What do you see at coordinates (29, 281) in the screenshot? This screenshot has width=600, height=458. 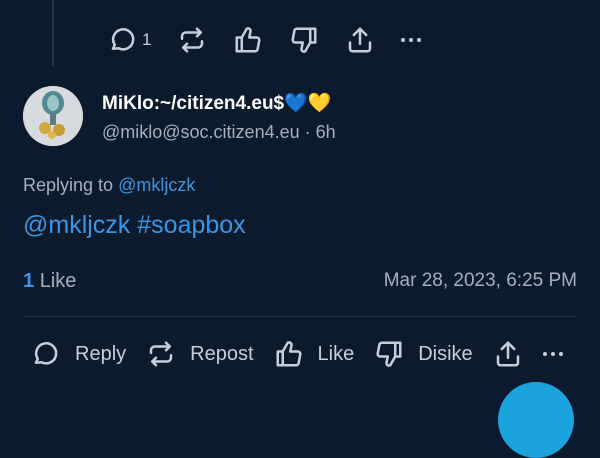 I see `likes-count: 1` at bounding box center [29, 281].